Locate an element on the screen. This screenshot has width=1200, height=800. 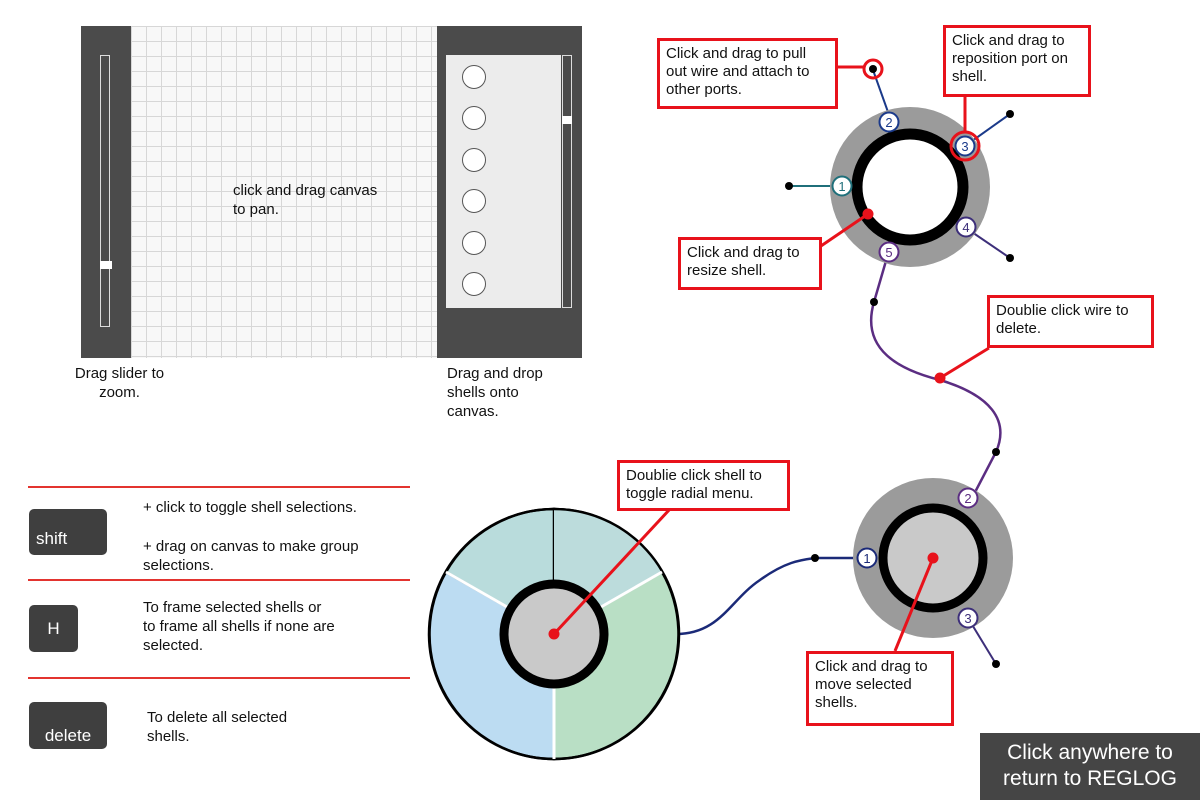
port-label: 5 is located at coordinates (888, 252).